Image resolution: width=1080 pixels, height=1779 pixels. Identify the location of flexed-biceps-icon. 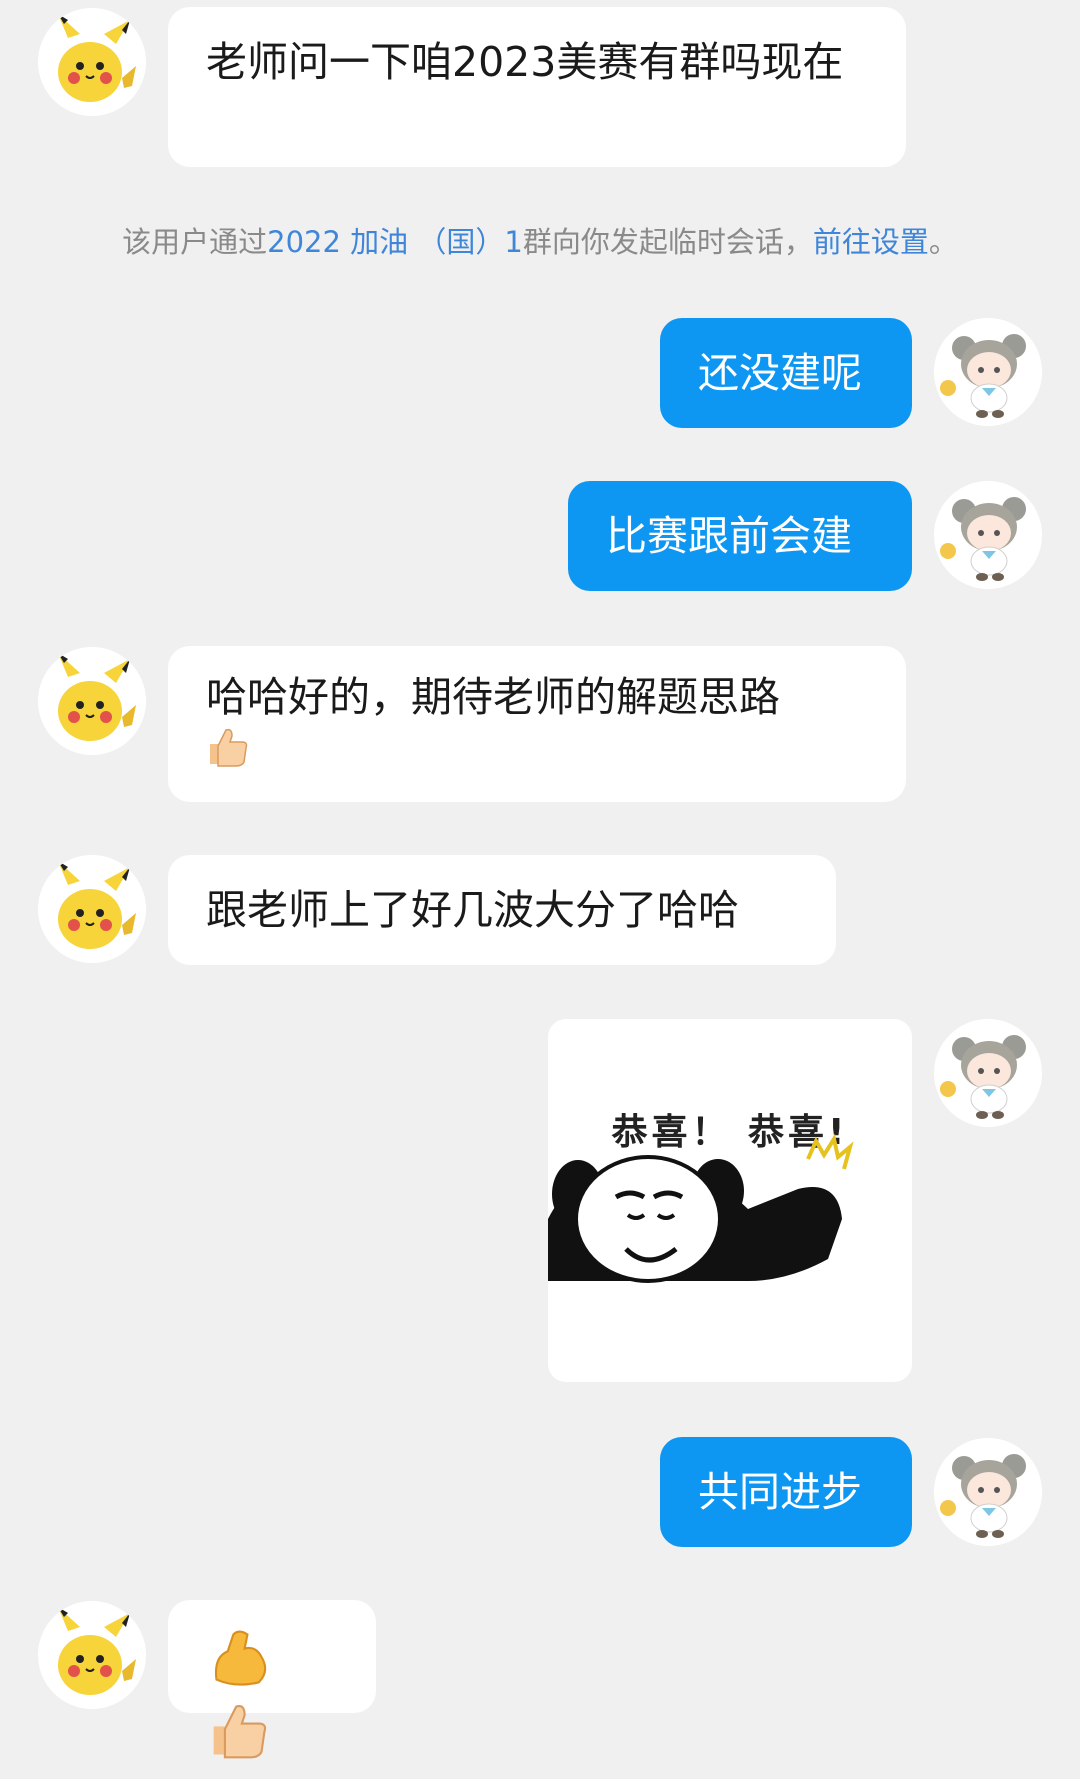
(239, 1663).